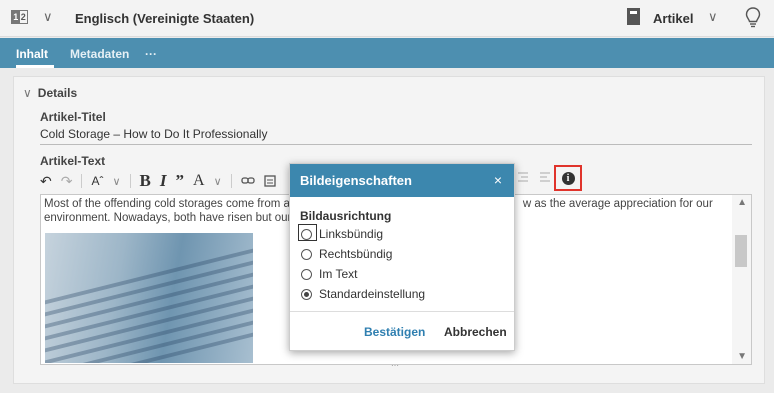 The image size is (774, 393). What do you see at coordinates (363, 294) in the screenshot?
I see `radio-default: Standardeinstellung` at bounding box center [363, 294].